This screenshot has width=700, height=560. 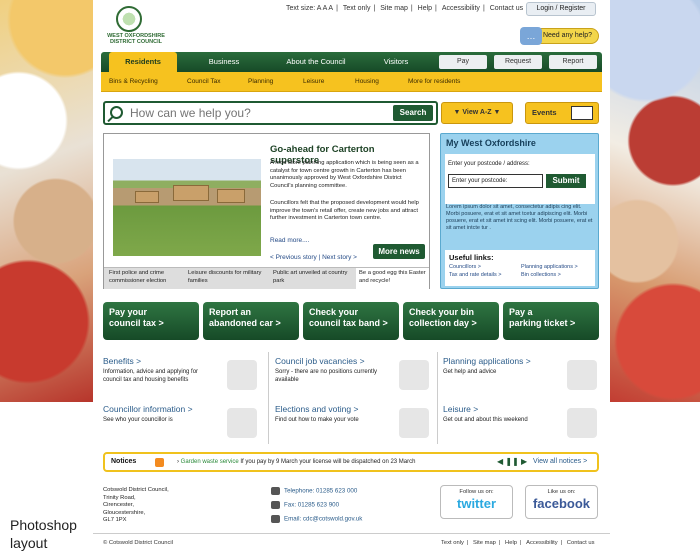 I want to click on tax-rate-details-link: Tax and rate details >, so click(x=475, y=275).